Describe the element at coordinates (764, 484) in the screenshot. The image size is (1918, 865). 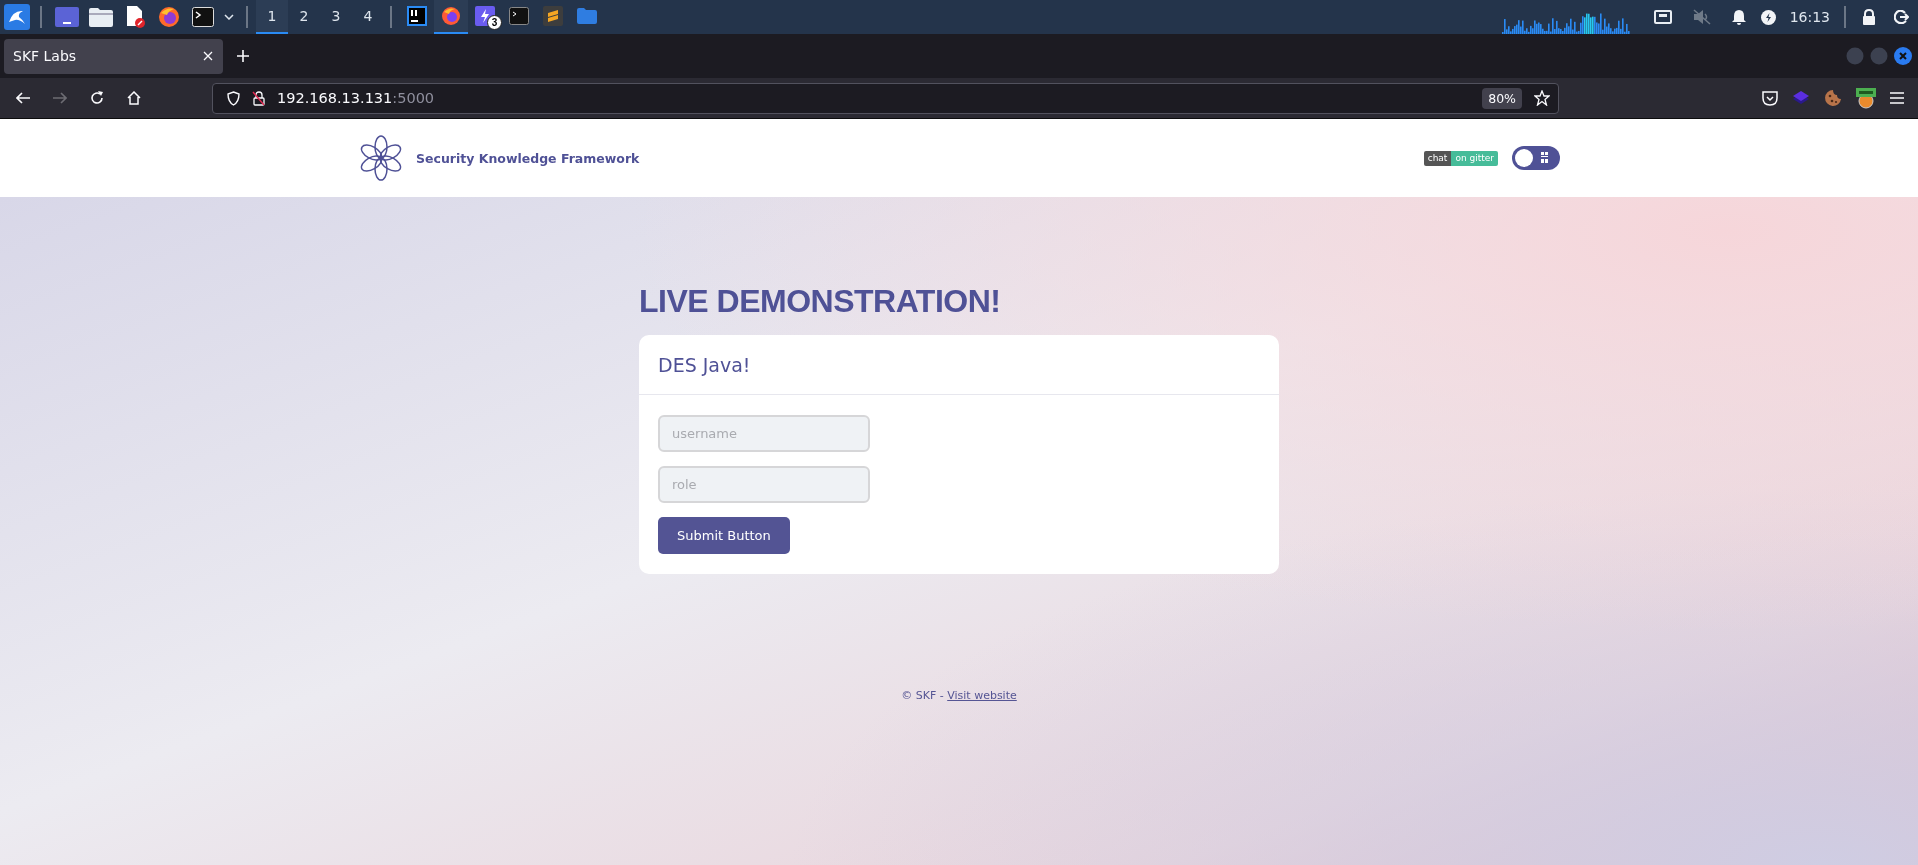
I see `input-field: role` at that location.